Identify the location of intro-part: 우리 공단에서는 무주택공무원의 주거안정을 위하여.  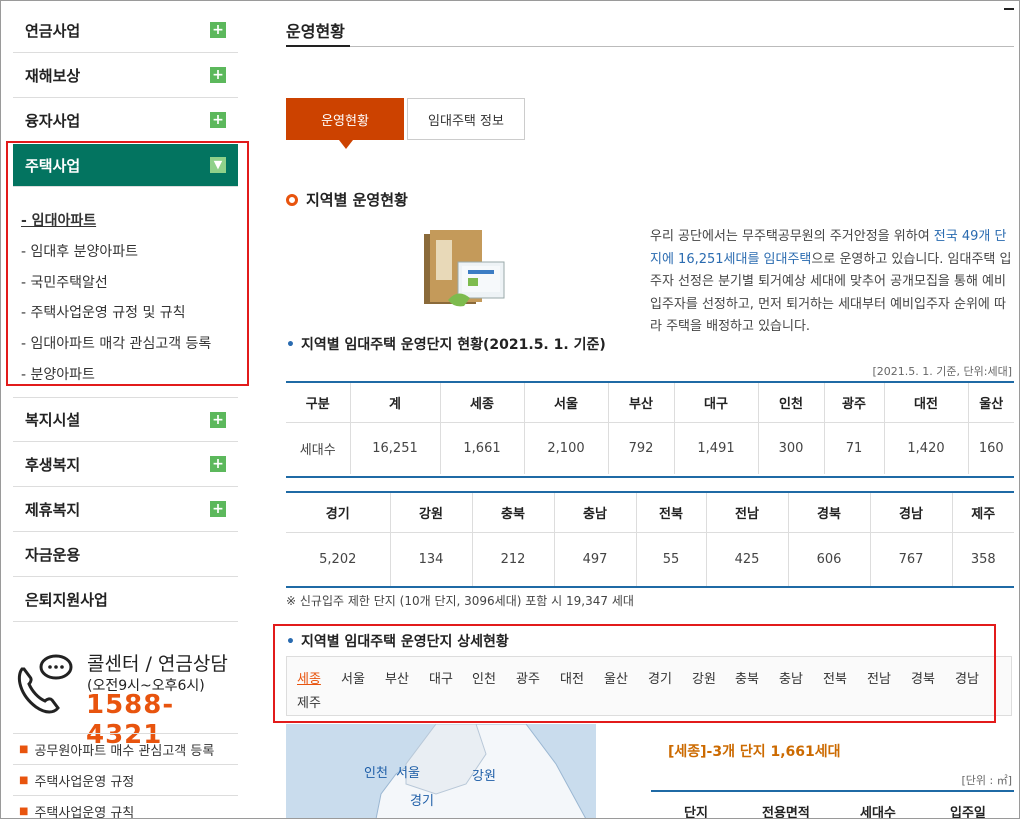
(792, 236).